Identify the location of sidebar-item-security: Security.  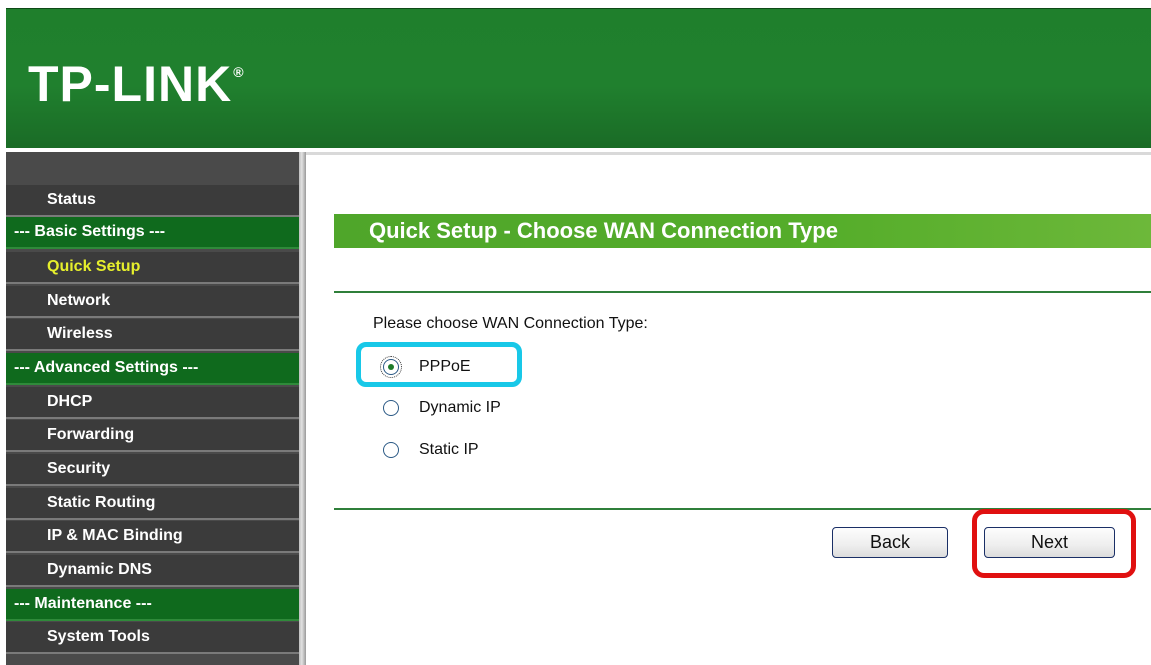
(152, 470).